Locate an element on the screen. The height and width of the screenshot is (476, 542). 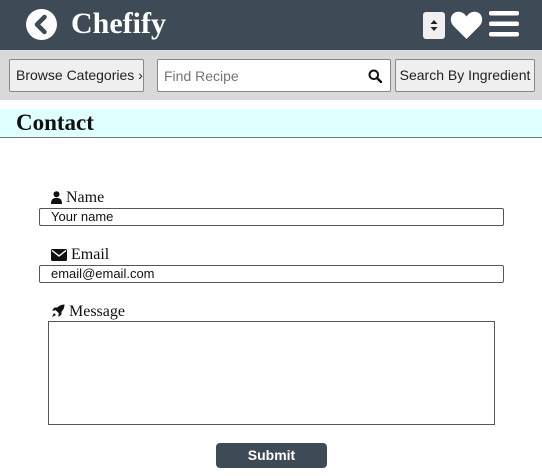
name-label: Name is located at coordinates (77, 198).